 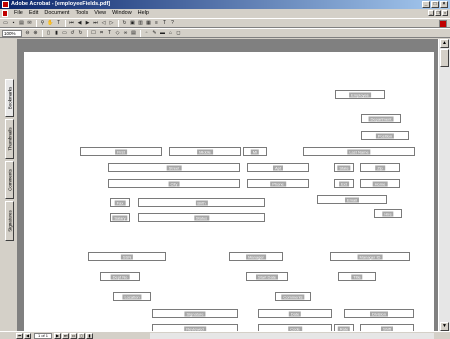 What do you see at coordinates (103, 23) in the screenshot?
I see `go-back-icon: ◁` at bounding box center [103, 23].